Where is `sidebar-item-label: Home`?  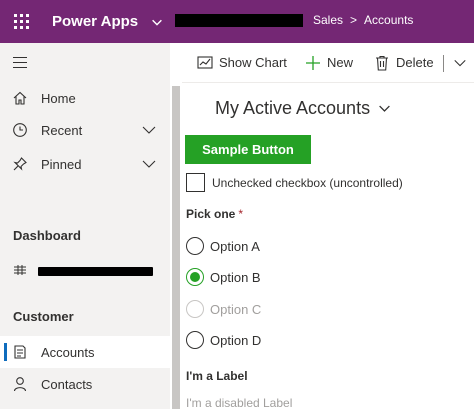
sidebar-item-label: Home is located at coordinates (58, 98).